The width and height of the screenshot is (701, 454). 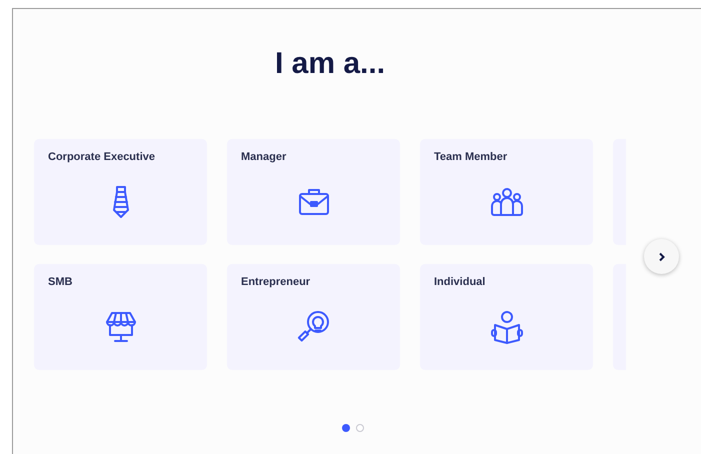 I want to click on role-label: Corporate Executive, so click(x=101, y=157).